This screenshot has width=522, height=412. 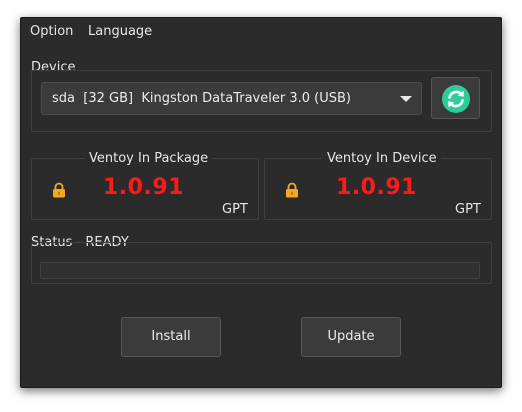 I want to click on chevron-down-icon, so click(x=406, y=99).